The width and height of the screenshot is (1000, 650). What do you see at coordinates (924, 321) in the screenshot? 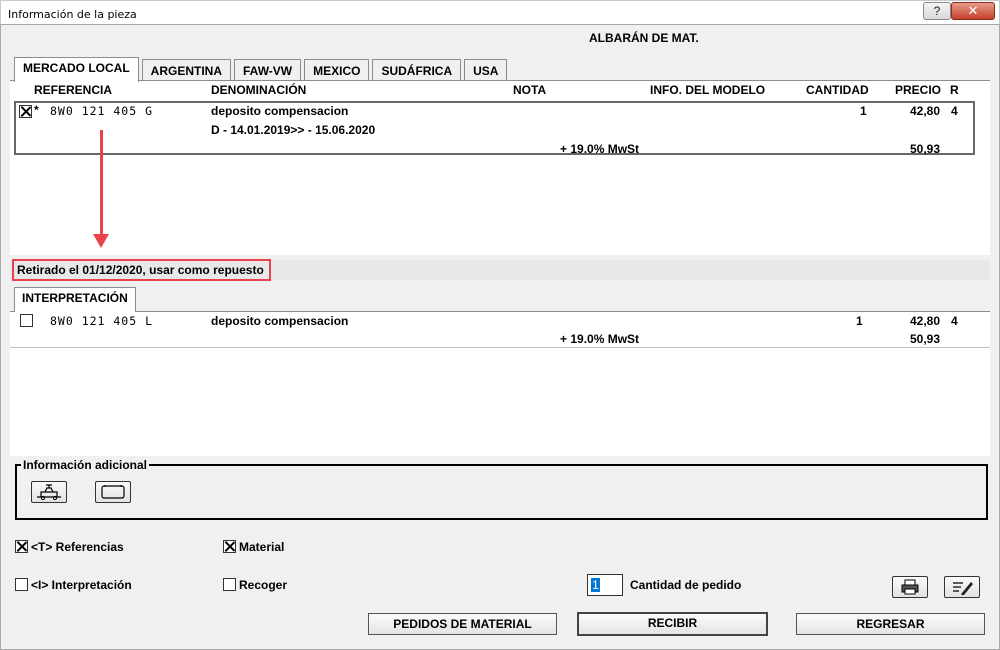
I see `interp-price: 42,80` at bounding box center [924, 321].